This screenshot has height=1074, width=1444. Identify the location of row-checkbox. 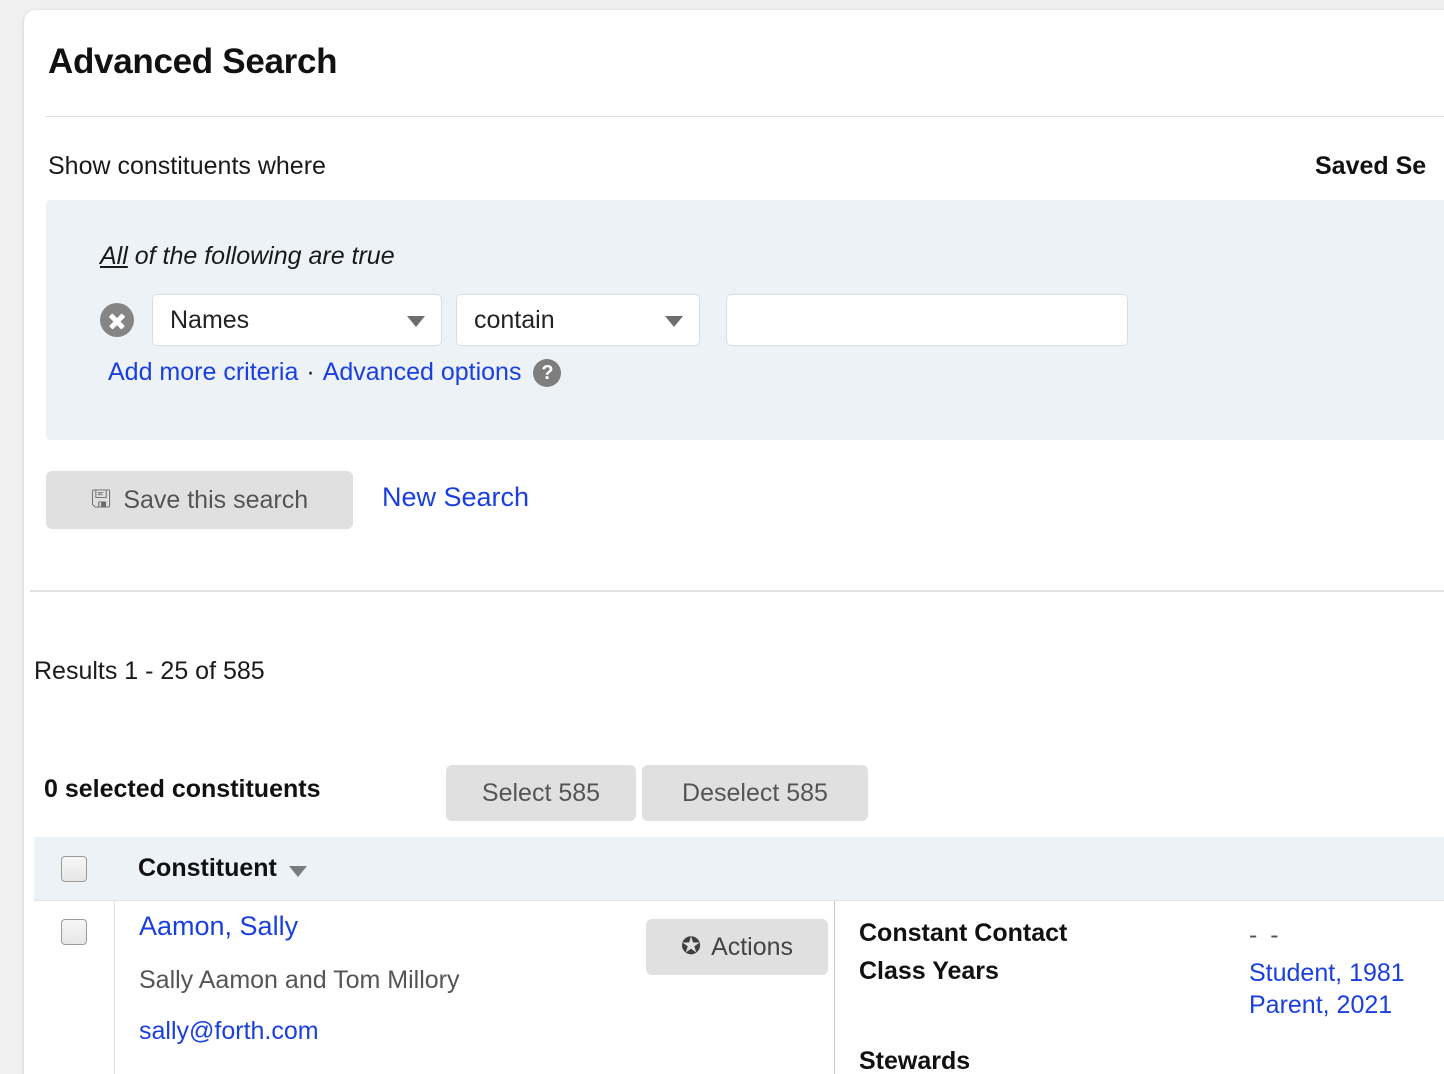
(74, 932).